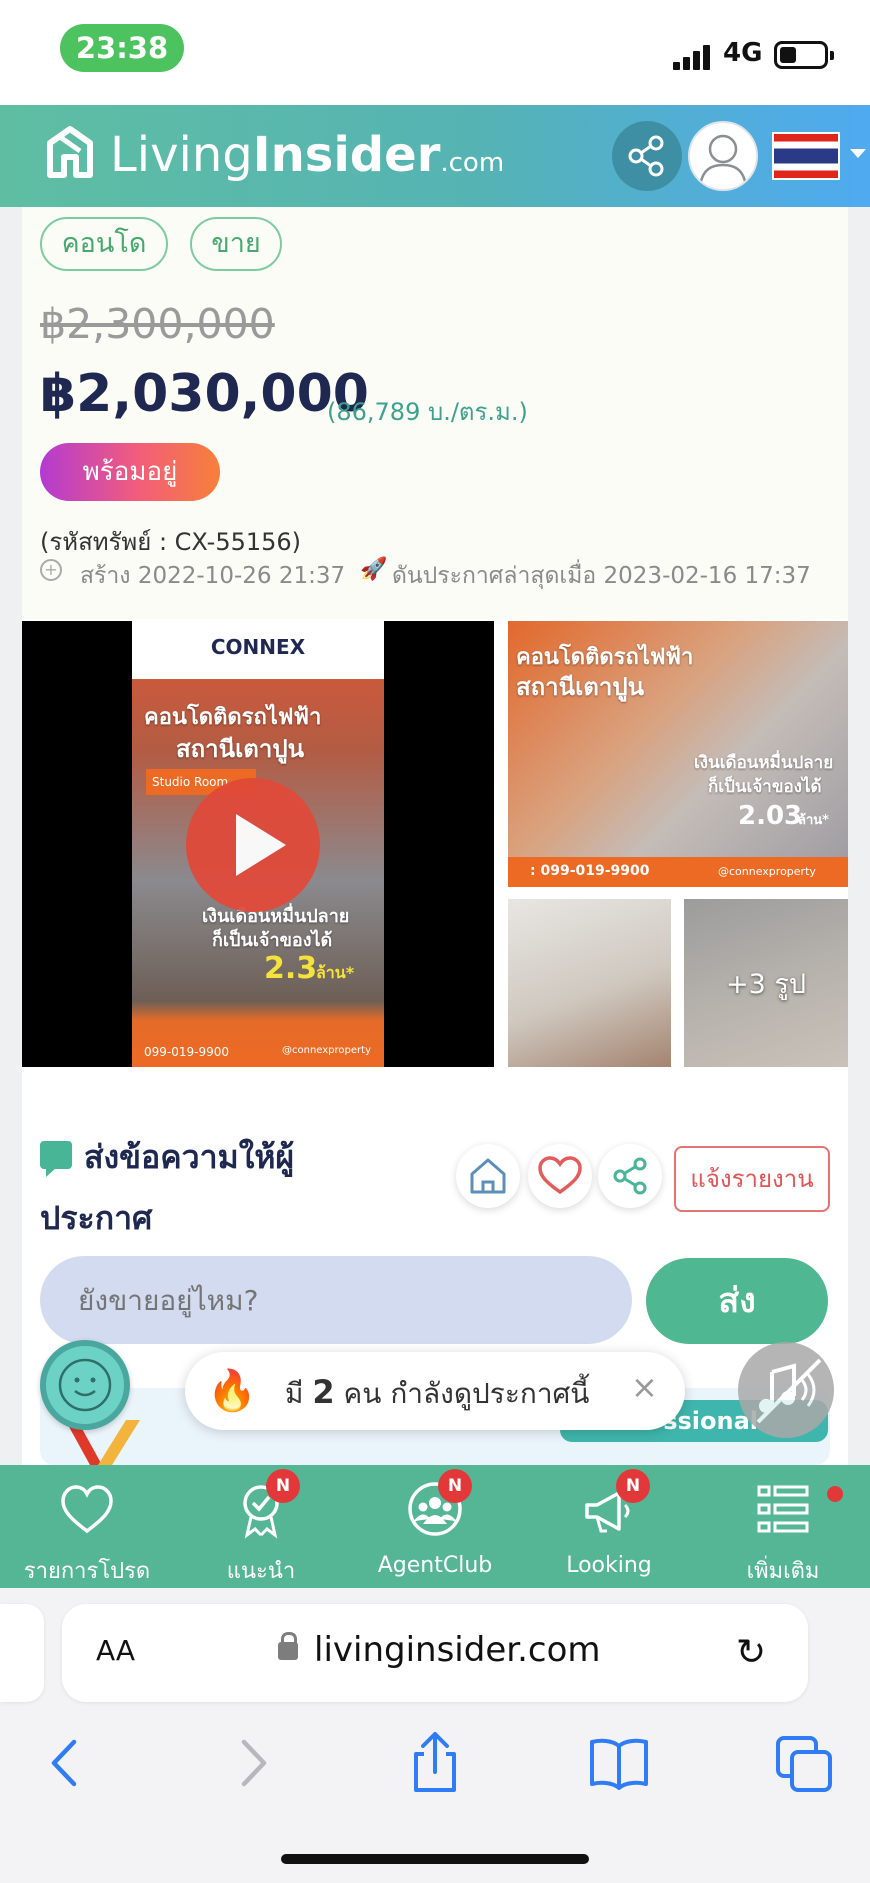 The image size is (870, 1883). Describe the element at coordinates (806, 156) in the screenshot. I see `thai-flag-icon` at that location.